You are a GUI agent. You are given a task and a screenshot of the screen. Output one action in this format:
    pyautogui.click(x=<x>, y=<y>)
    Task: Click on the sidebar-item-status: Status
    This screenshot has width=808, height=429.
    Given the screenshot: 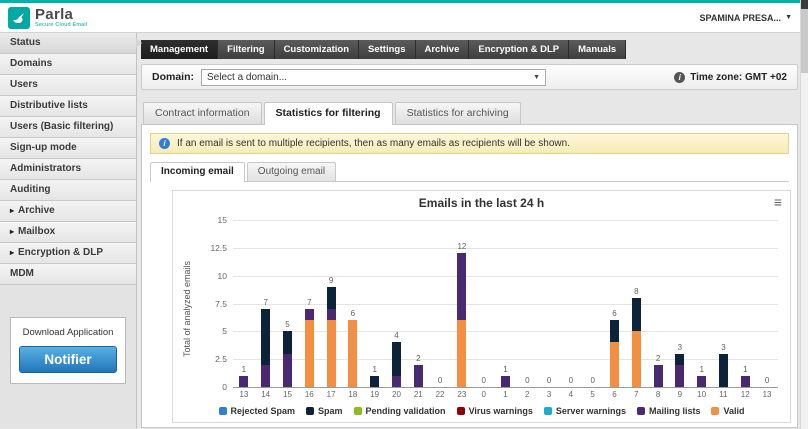 What is the action you would take?
    pyautogui.click(x=71, y=43)
    